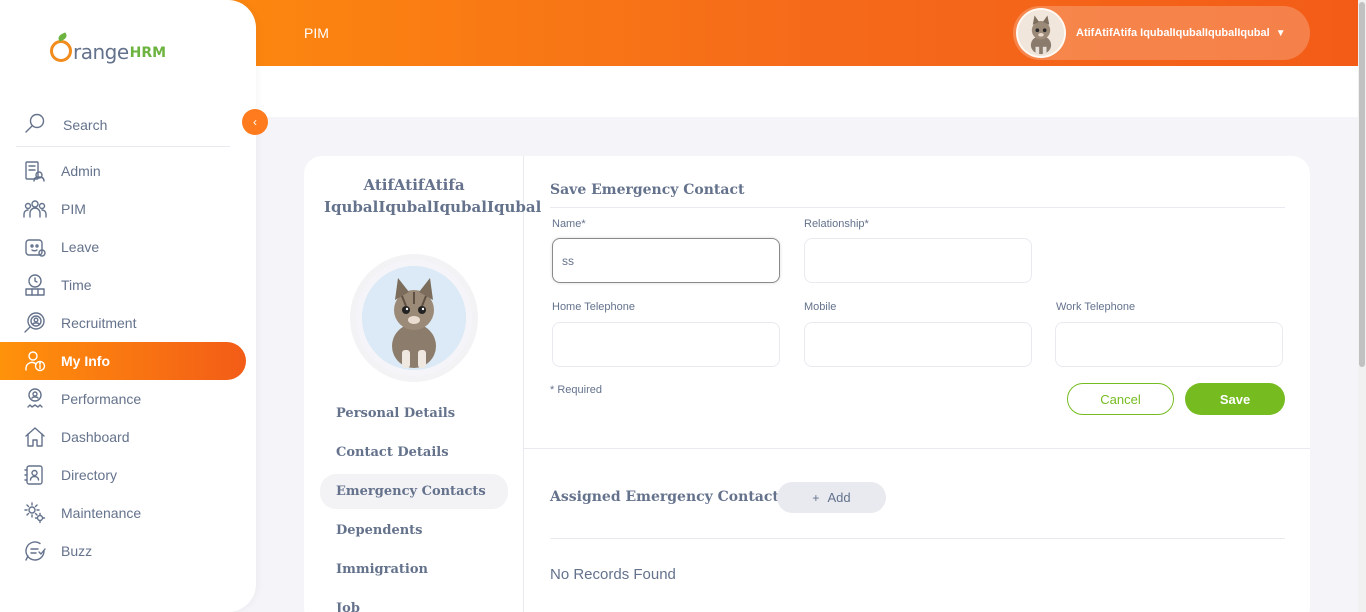 The width and height of the screenshot is (1366, 612). I want to click on sidebar-collapse-button: ‹, so click(255, 122).